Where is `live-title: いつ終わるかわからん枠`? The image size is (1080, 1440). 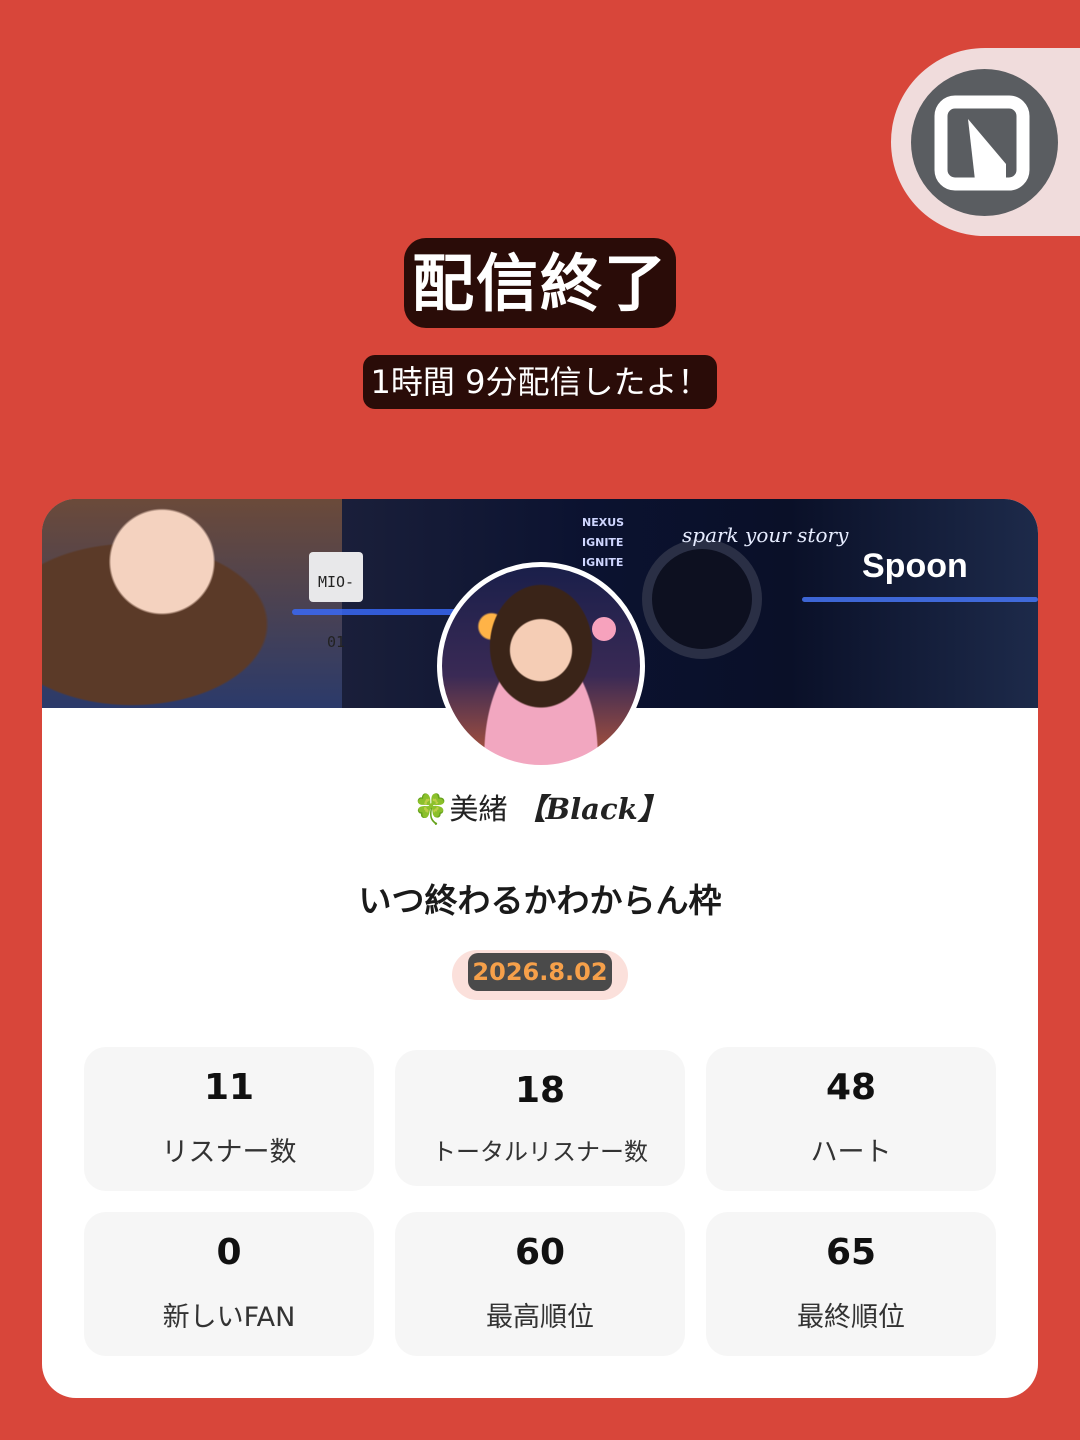
live-title: いつ終わるかわからん枠 is located at coordinates (540, 900).